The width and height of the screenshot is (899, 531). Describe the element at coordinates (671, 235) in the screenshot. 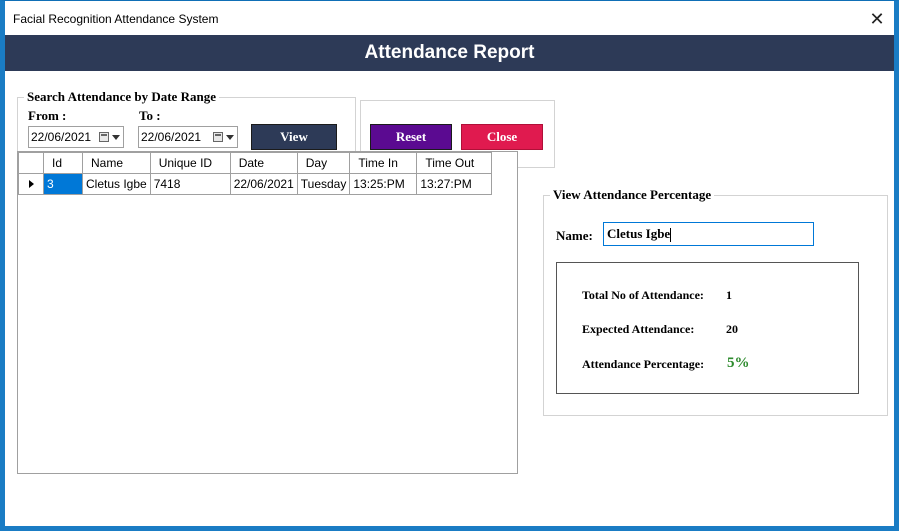

I see `text-cursor` at that location.